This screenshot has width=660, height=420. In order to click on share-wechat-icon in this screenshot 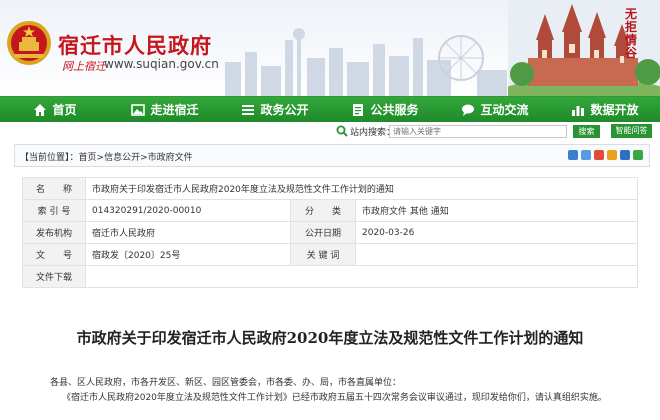, I will do `click(638, 155)`.